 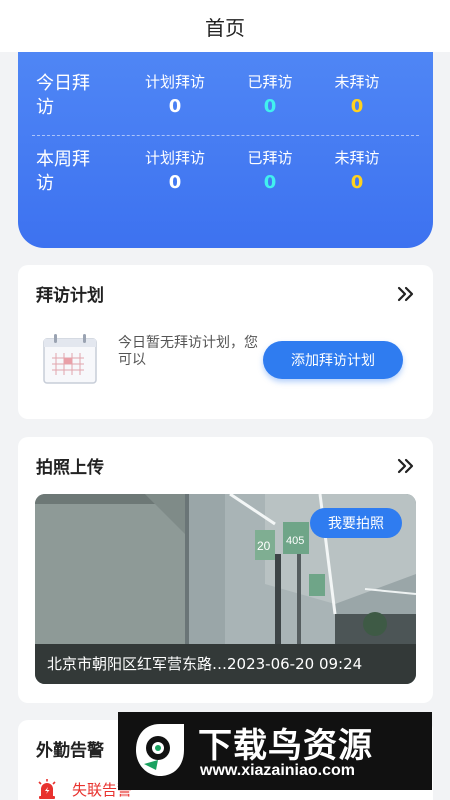 I want to click on week-planned: 计划拜访 0, so click(x=175, y=172).